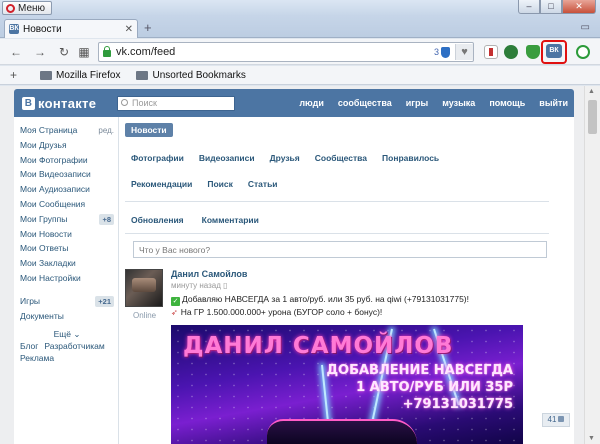 Image resolution: width=600 pixels, height=444 pixels. What do you see at coordinates (27, 8) in the screenshot?
I see `opera-menu-button: Меню` at bounding box center [27, 8].